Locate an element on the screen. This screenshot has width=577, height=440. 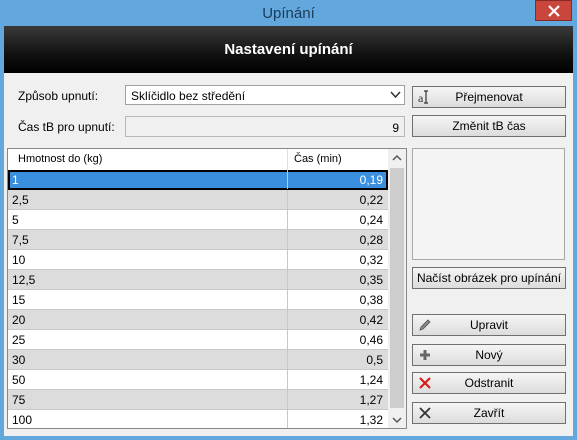
rename-label: Přejmenovat is located at coordinates (489, 97).